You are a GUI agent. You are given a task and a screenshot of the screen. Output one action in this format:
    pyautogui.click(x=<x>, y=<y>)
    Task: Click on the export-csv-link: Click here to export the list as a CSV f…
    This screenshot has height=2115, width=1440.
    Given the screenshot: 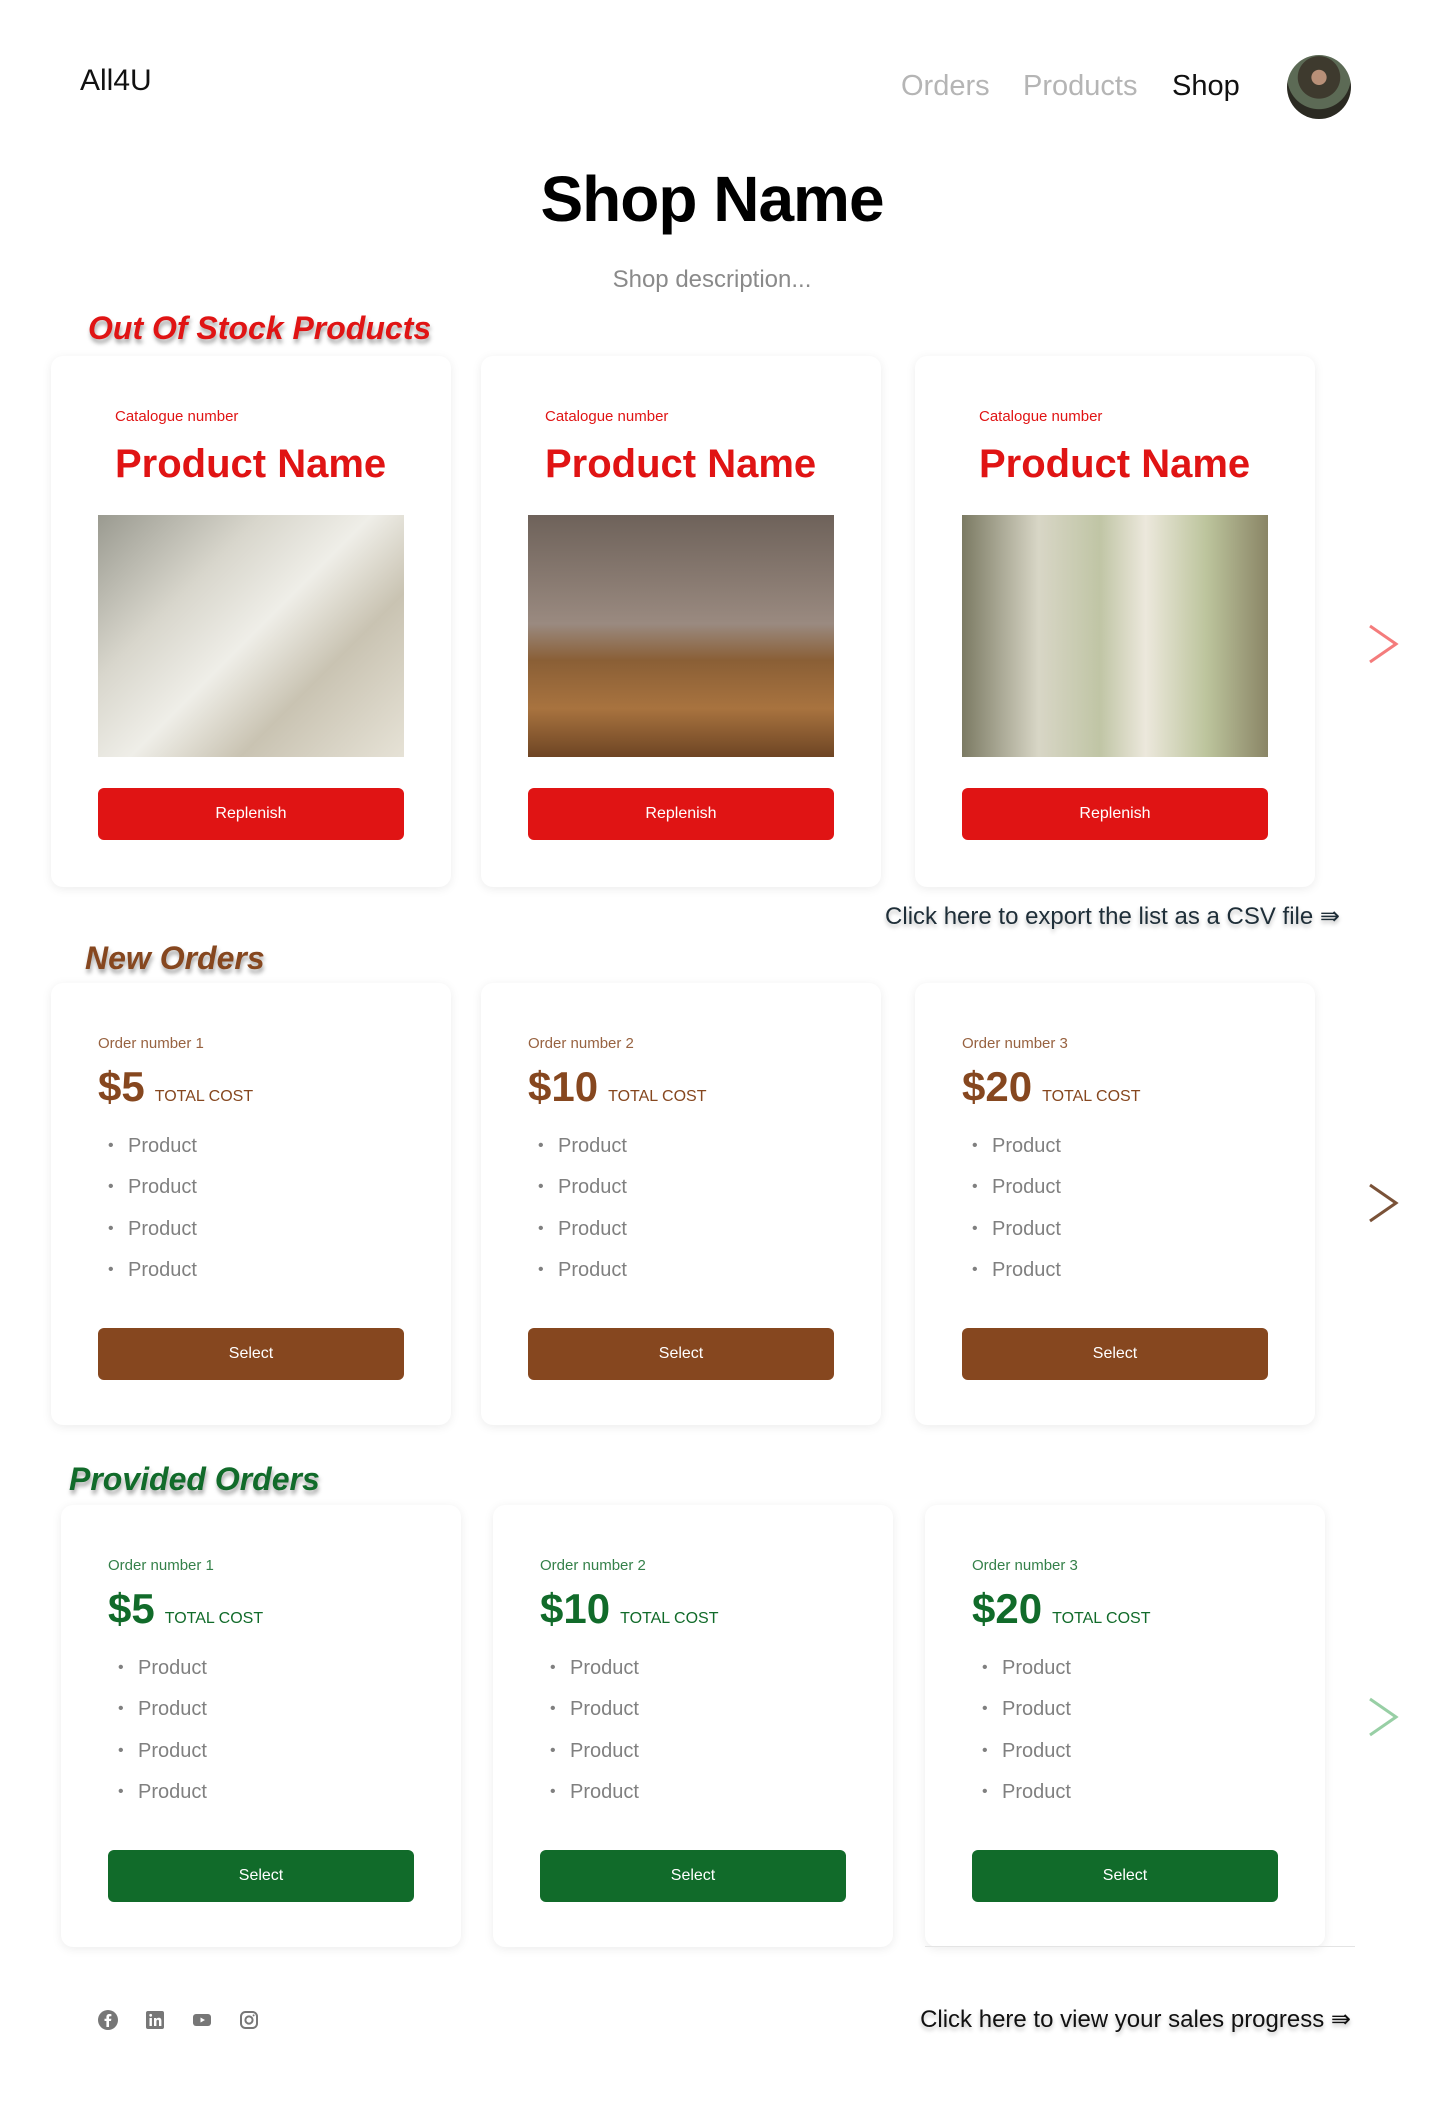 What is the action you would take?
    pyautogui.click(x=1112, y=916)
    